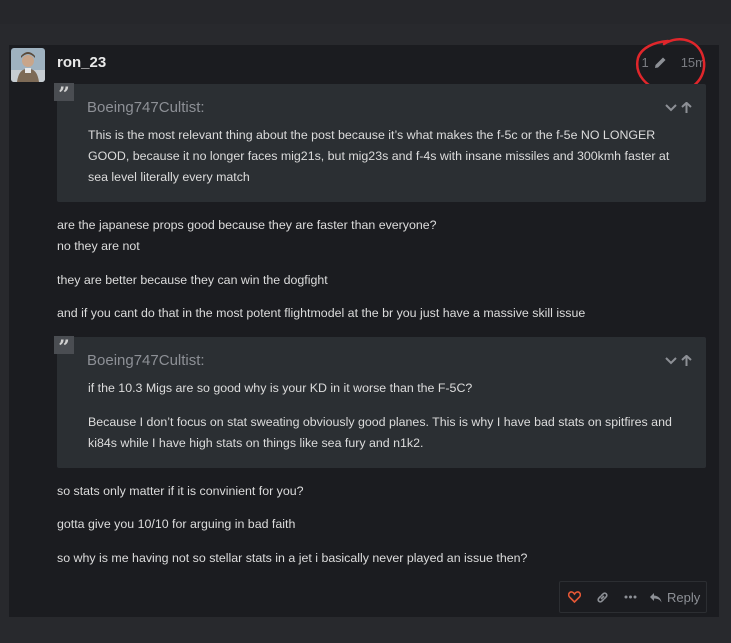 The height and width of the screenshot is (643, 731). What do you see at coordinates (693, 62) in the screenshot?
I see `post-time: 15m` at bounding box center [693, 62].